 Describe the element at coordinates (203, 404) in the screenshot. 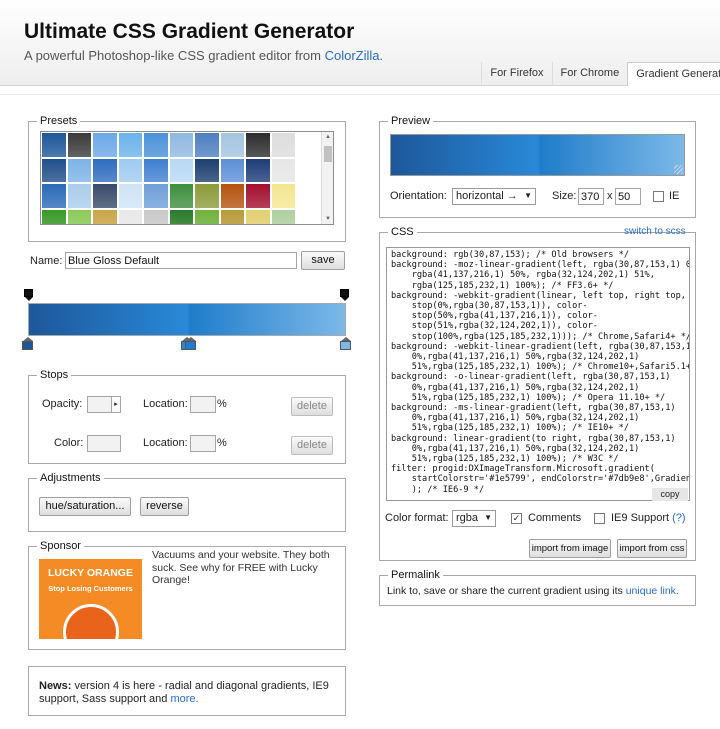

I see `opacity-location-input` at that location.